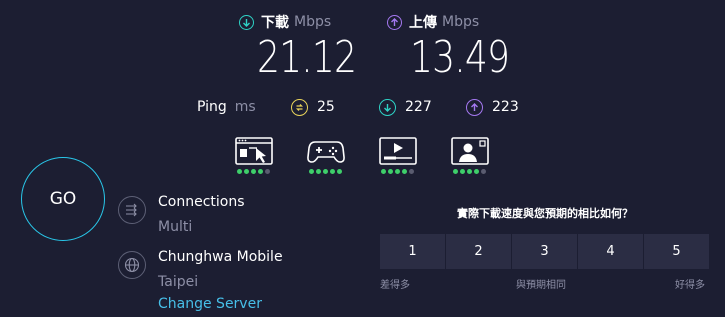 This screenshot has width=725, height=317. I want to click on ping-download: 227, so click(405, 107).